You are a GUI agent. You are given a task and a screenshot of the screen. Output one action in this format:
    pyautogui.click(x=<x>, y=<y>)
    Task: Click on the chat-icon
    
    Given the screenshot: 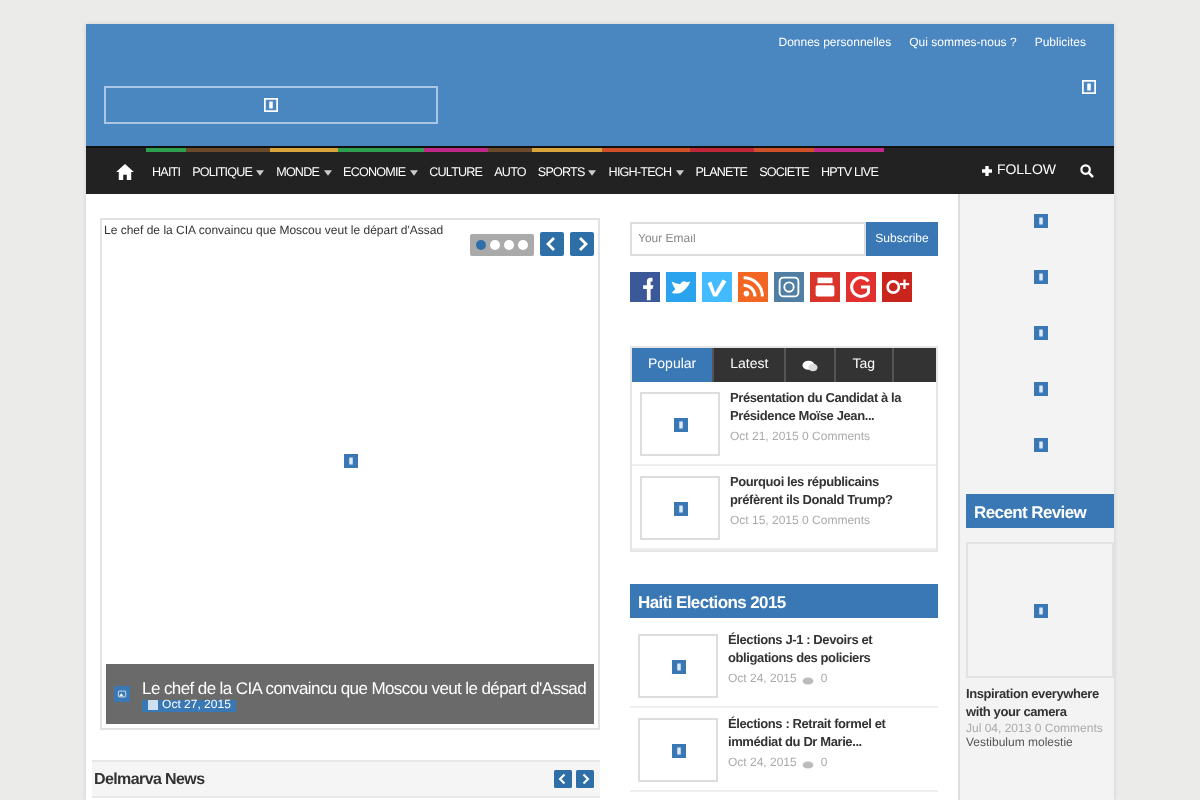 What is the action you would take?
    pyautogui.click(x=810, y=365)
    